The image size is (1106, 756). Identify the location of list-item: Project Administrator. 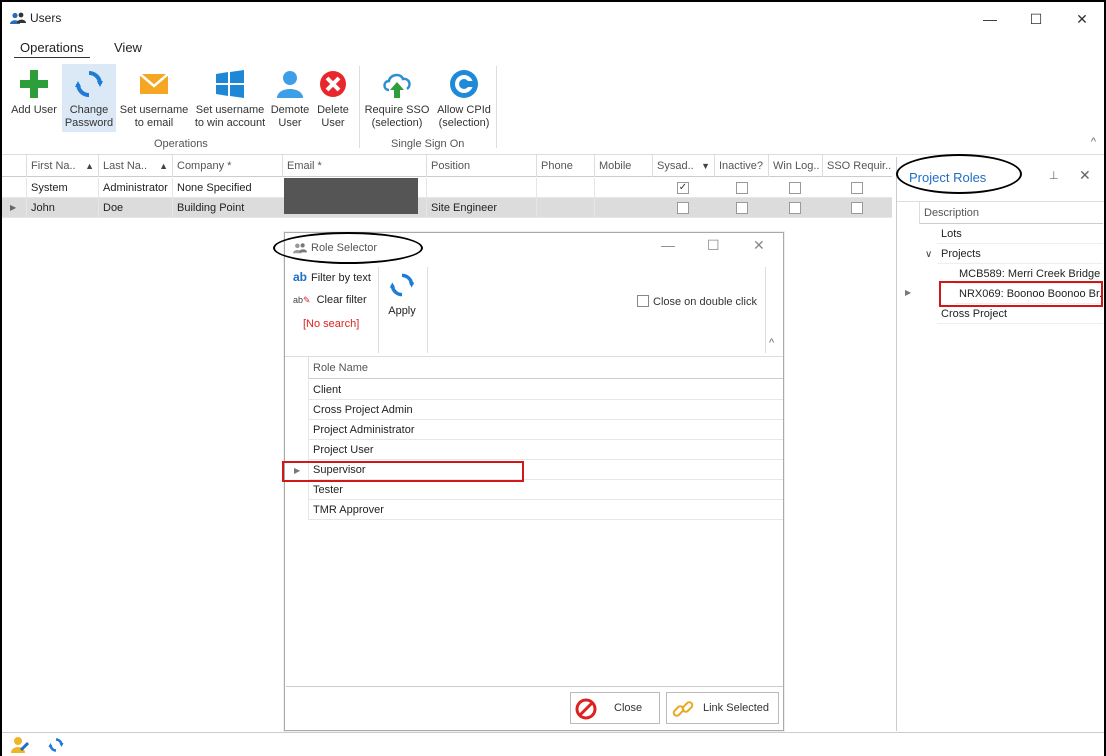
(545, 430).